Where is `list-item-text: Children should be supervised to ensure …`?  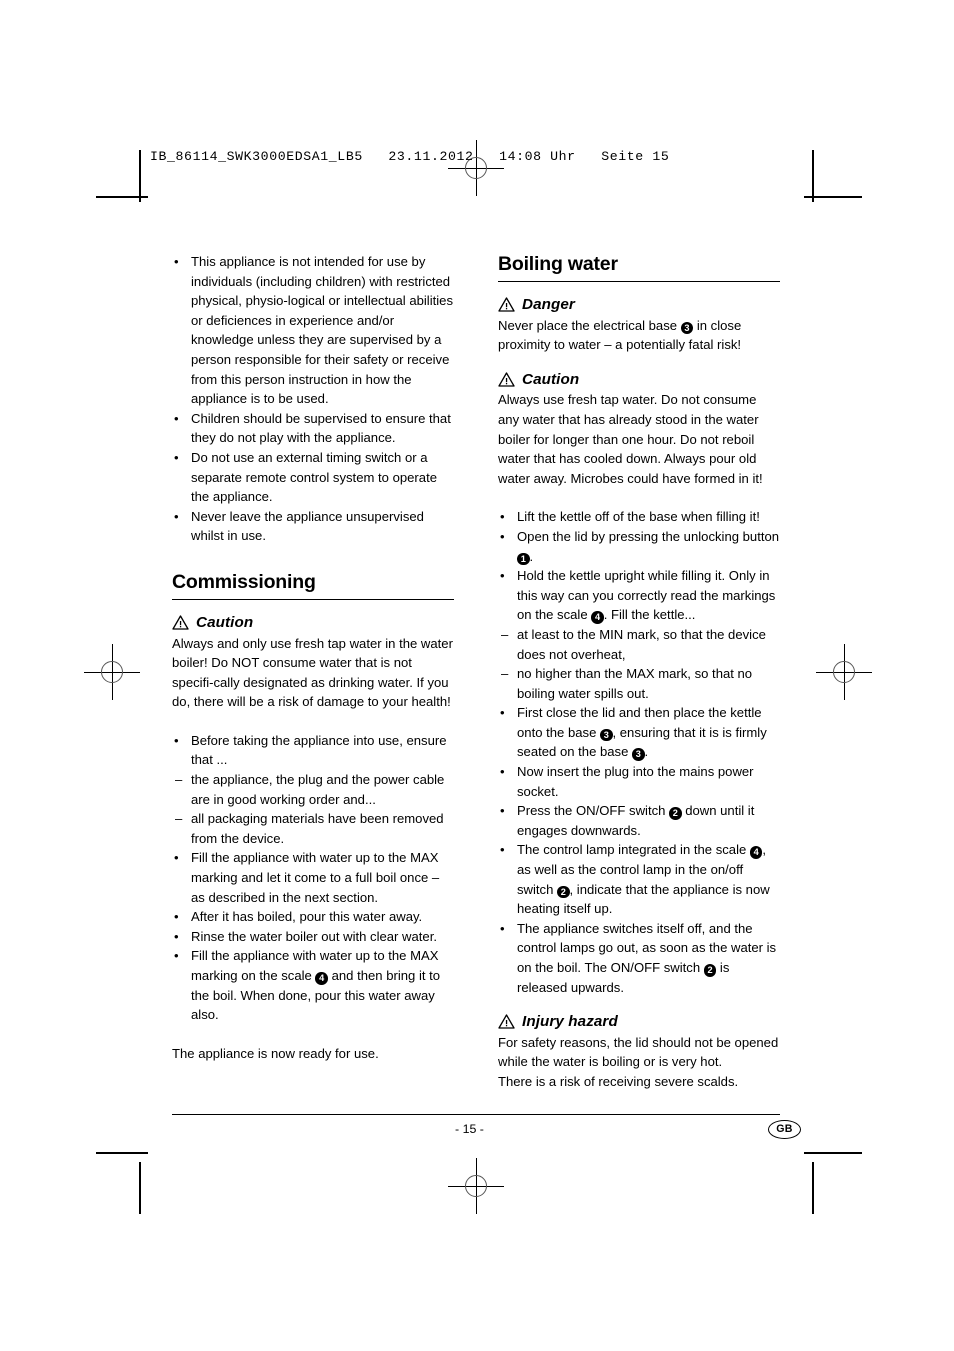
list-item-text: Children should be supervised to ensure … is located at coordinates (321, 428).